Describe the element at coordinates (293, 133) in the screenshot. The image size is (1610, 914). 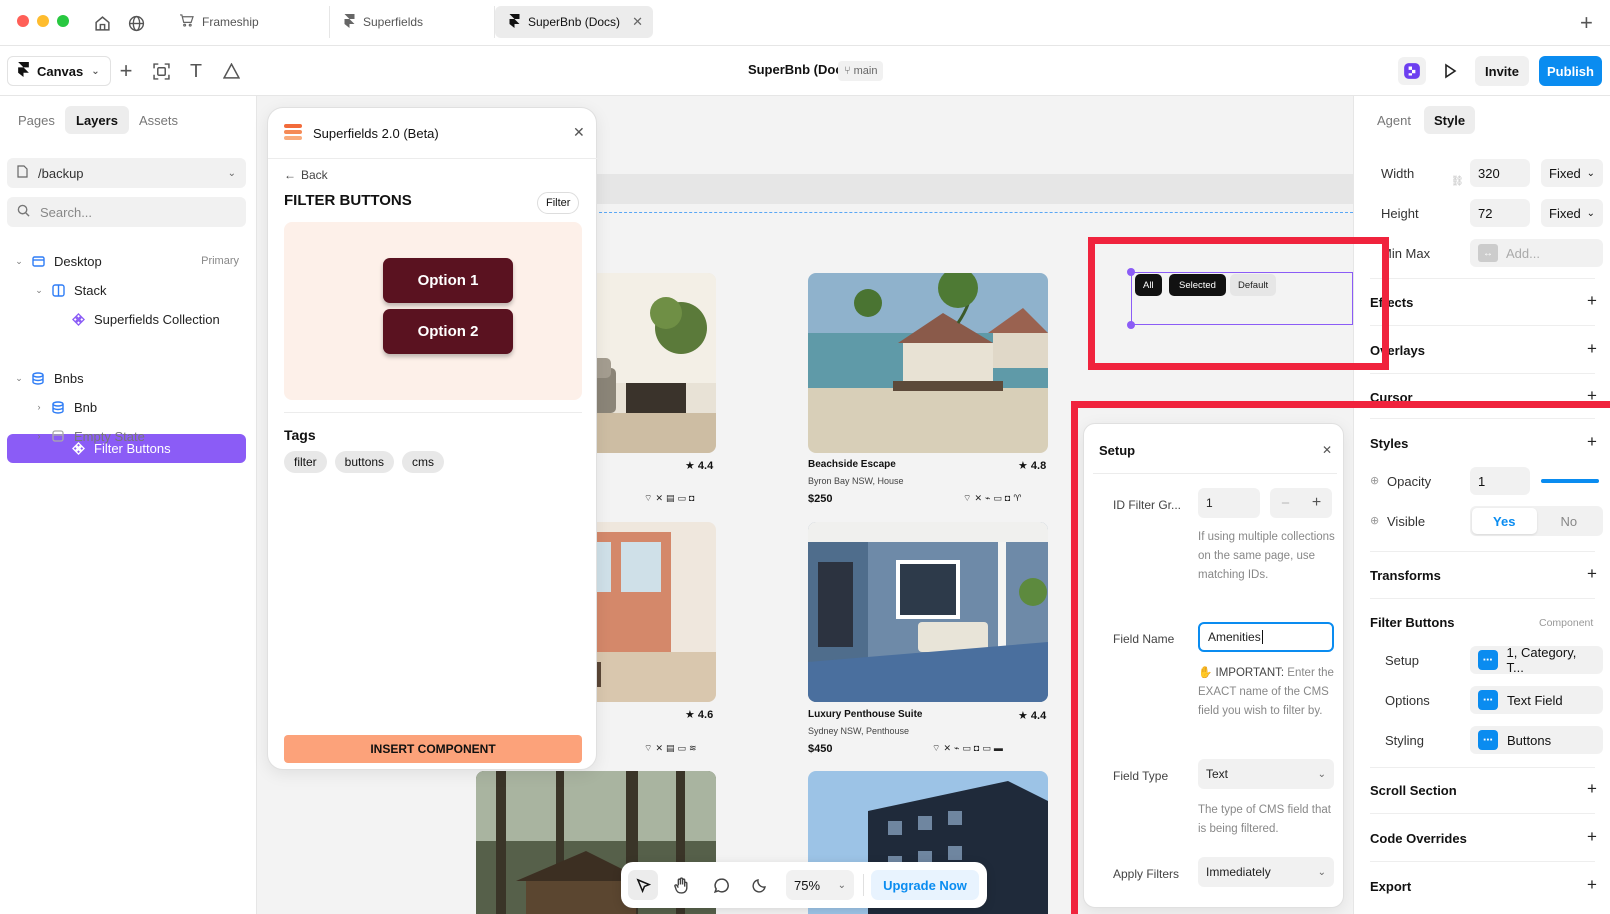
I see `superfields-logo-icon` at that location.